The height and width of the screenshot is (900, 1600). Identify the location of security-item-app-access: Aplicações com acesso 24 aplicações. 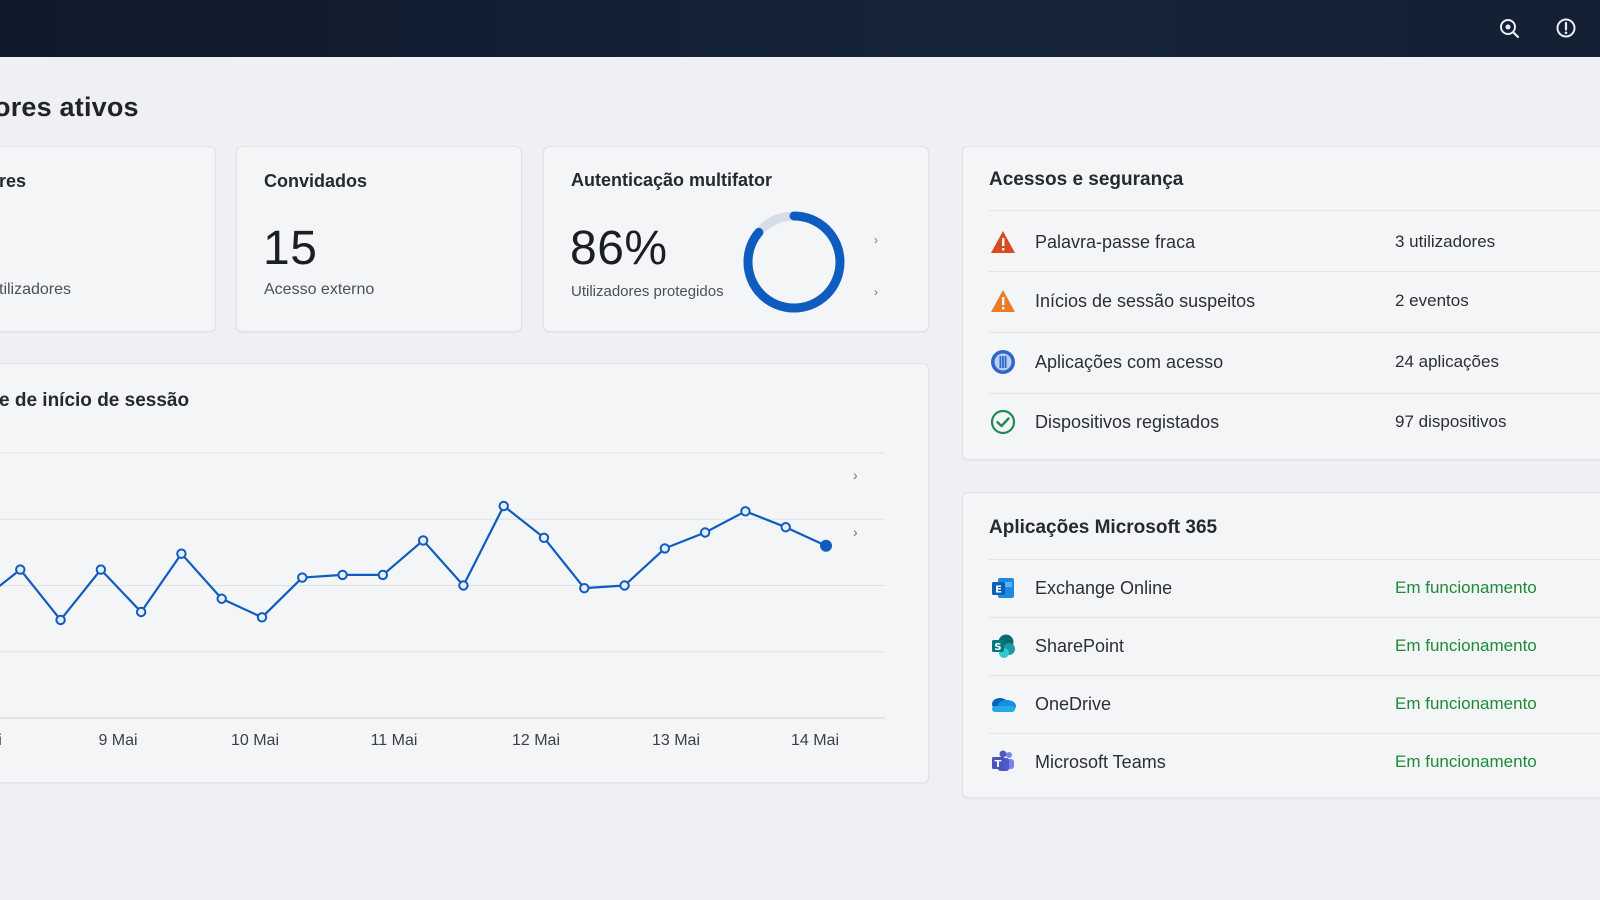
(1294, 362).